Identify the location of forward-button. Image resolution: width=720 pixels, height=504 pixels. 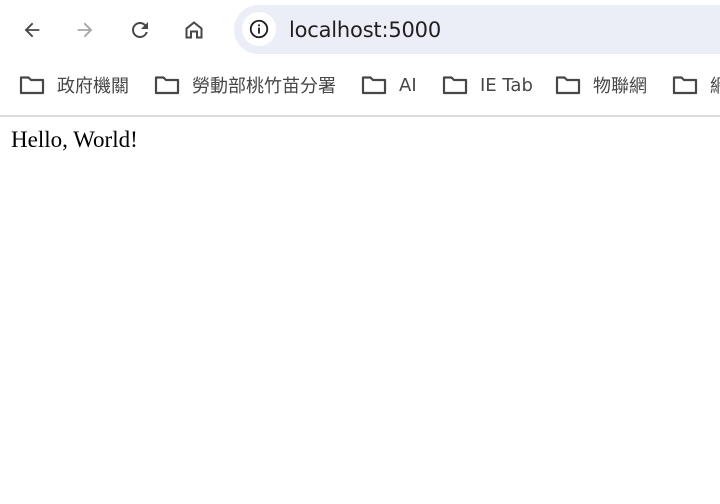
(85, 30).